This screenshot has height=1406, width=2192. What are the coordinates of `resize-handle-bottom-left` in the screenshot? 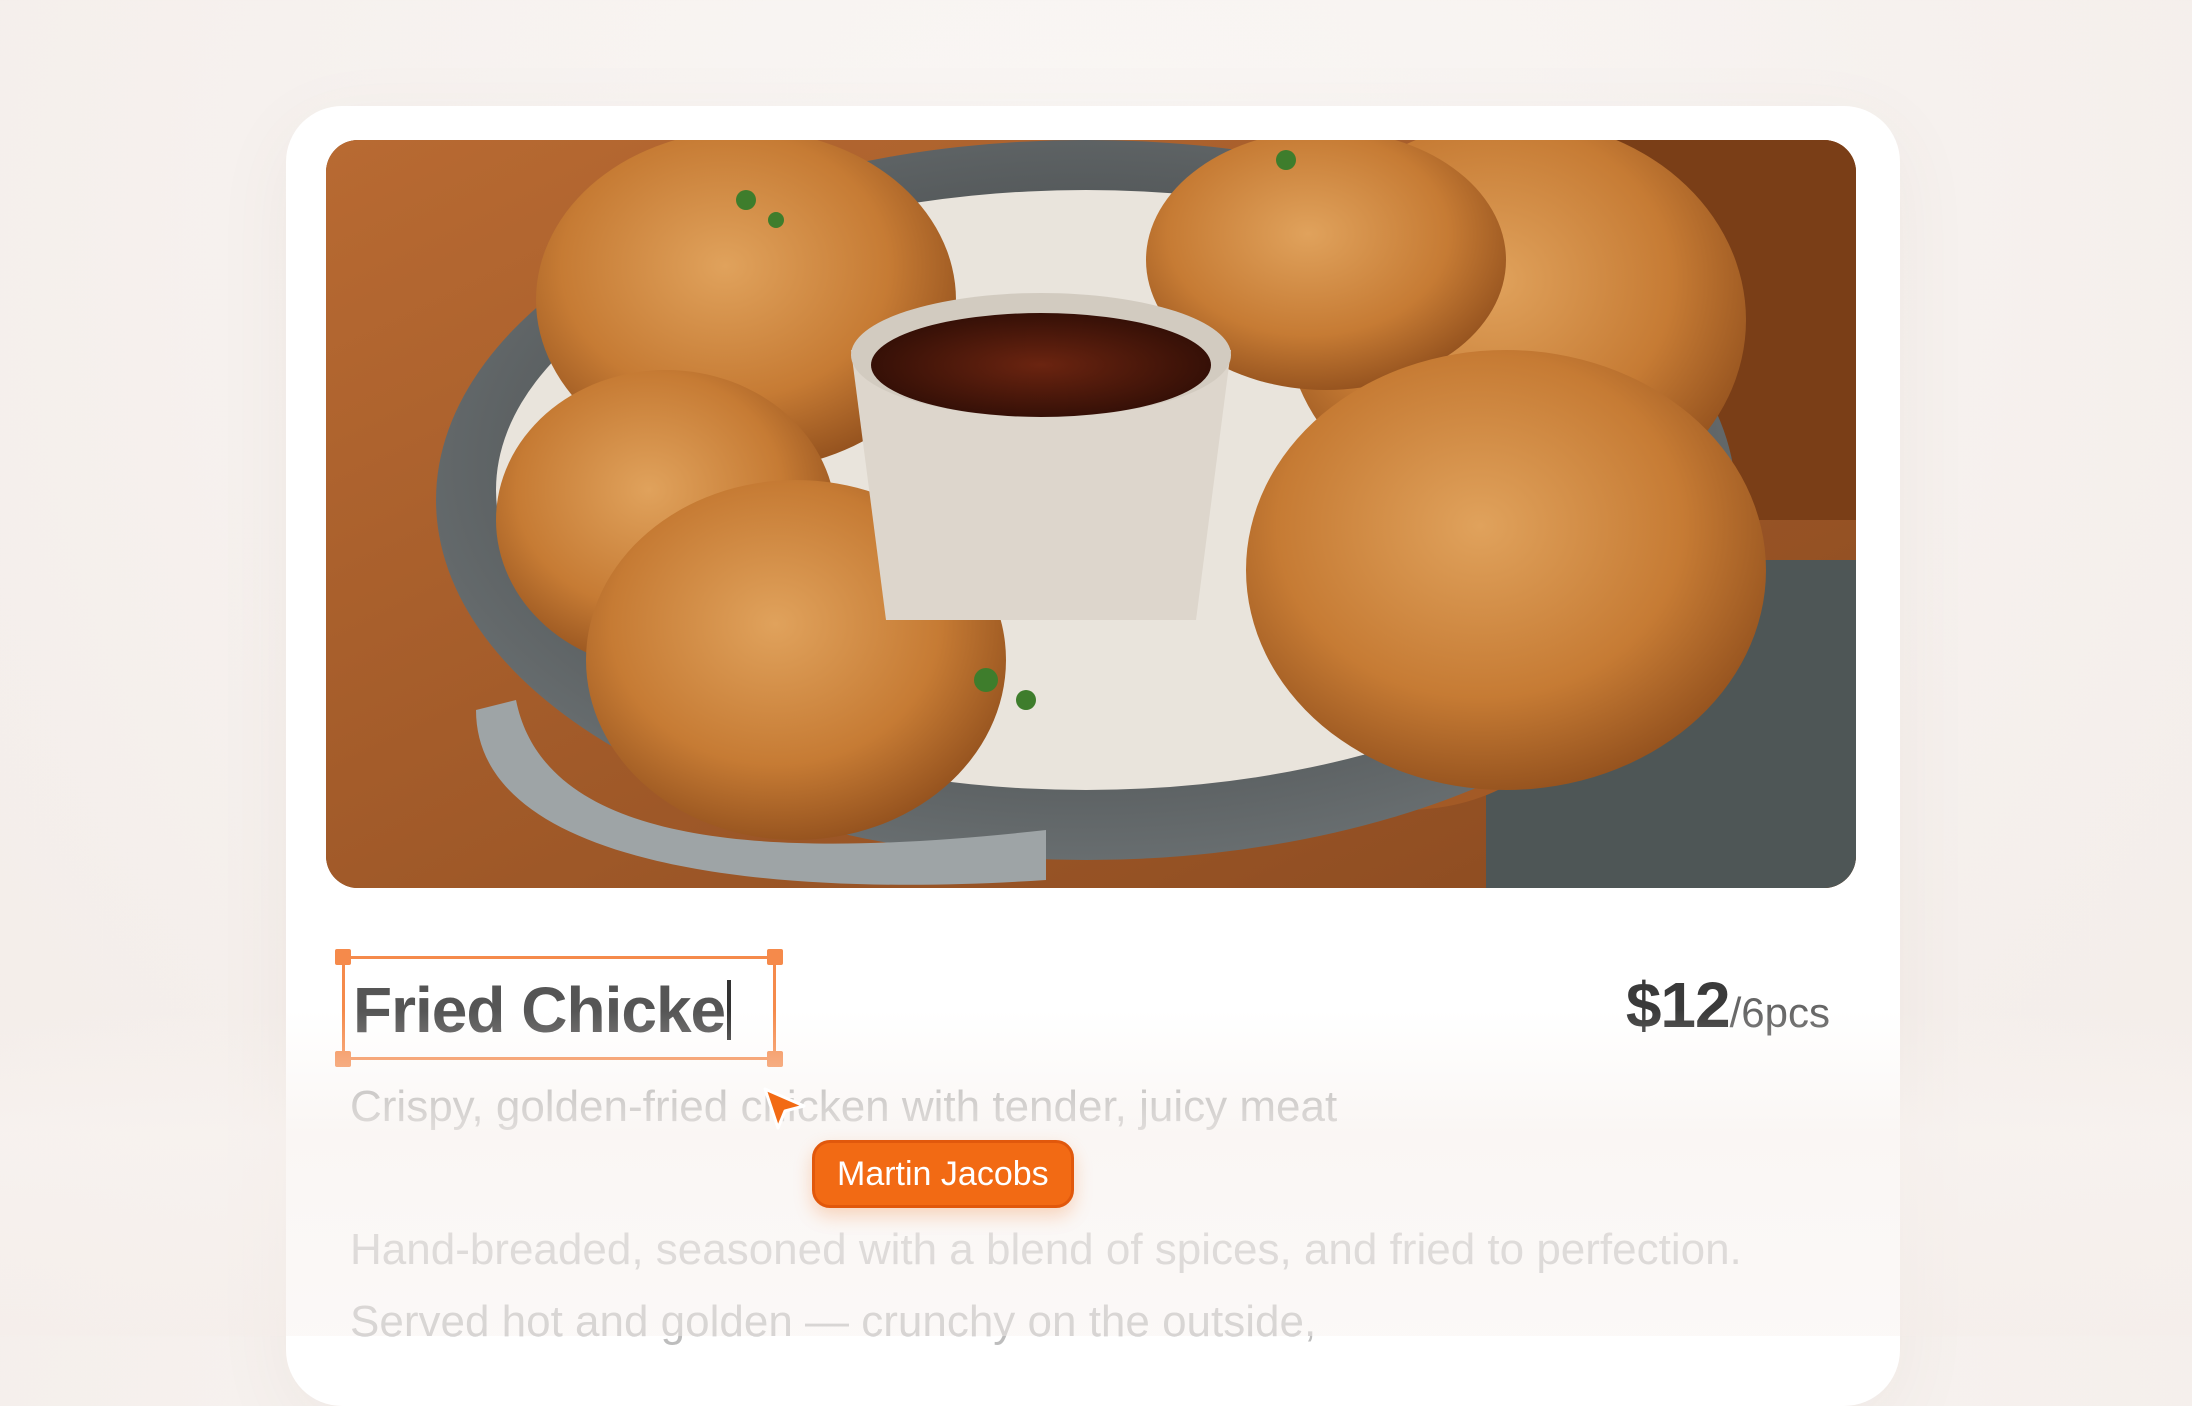 It's located at (343, 1059).